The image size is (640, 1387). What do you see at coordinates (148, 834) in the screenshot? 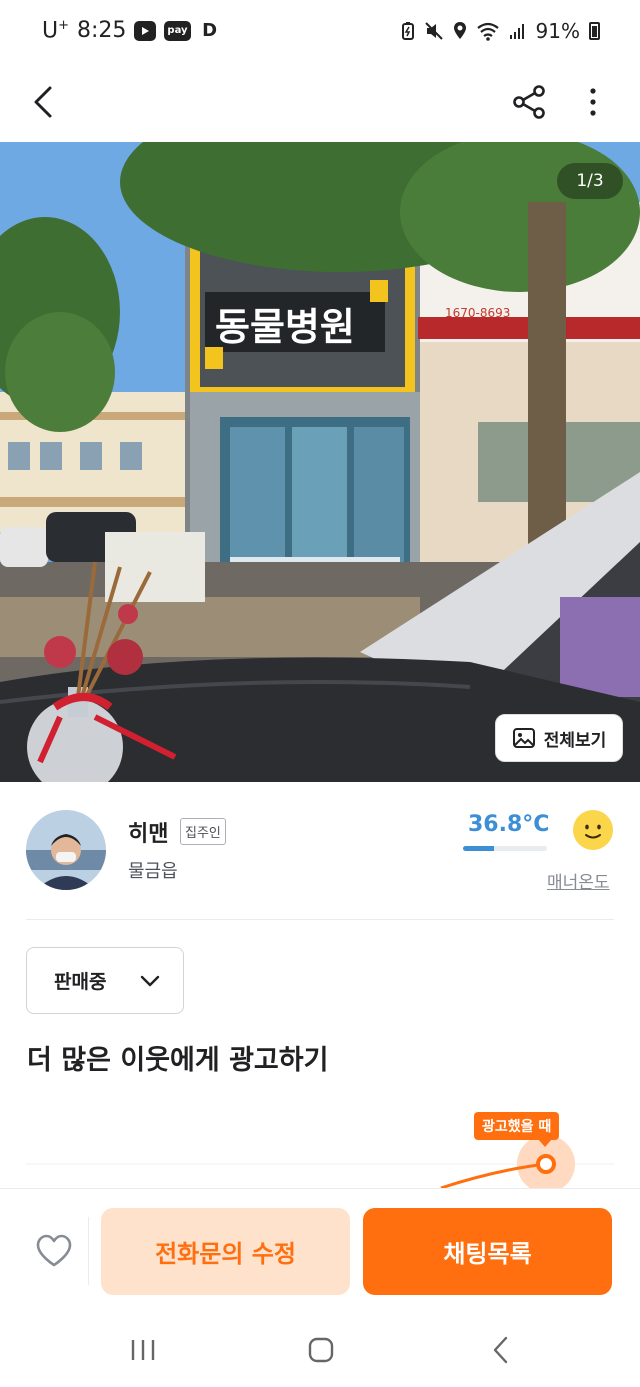
I see `seller-name: 히맨` at bounding box center [148, 834].